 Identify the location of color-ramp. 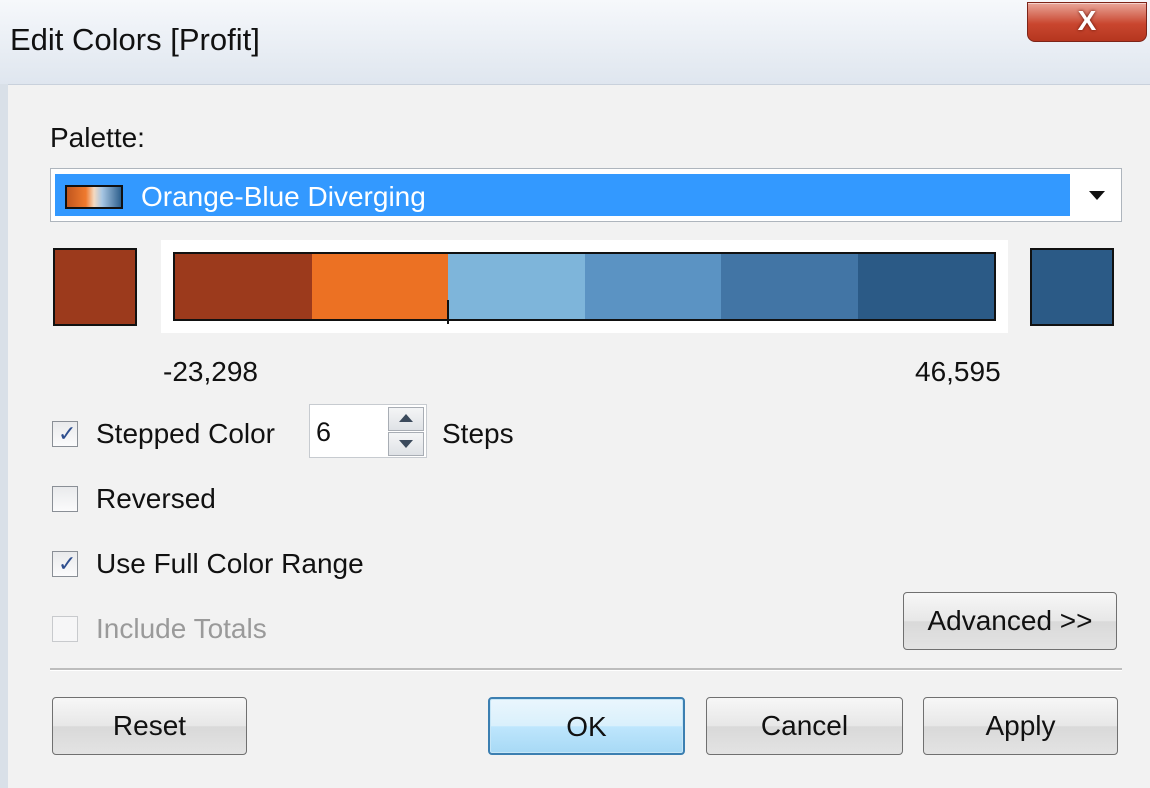
(584, 286).